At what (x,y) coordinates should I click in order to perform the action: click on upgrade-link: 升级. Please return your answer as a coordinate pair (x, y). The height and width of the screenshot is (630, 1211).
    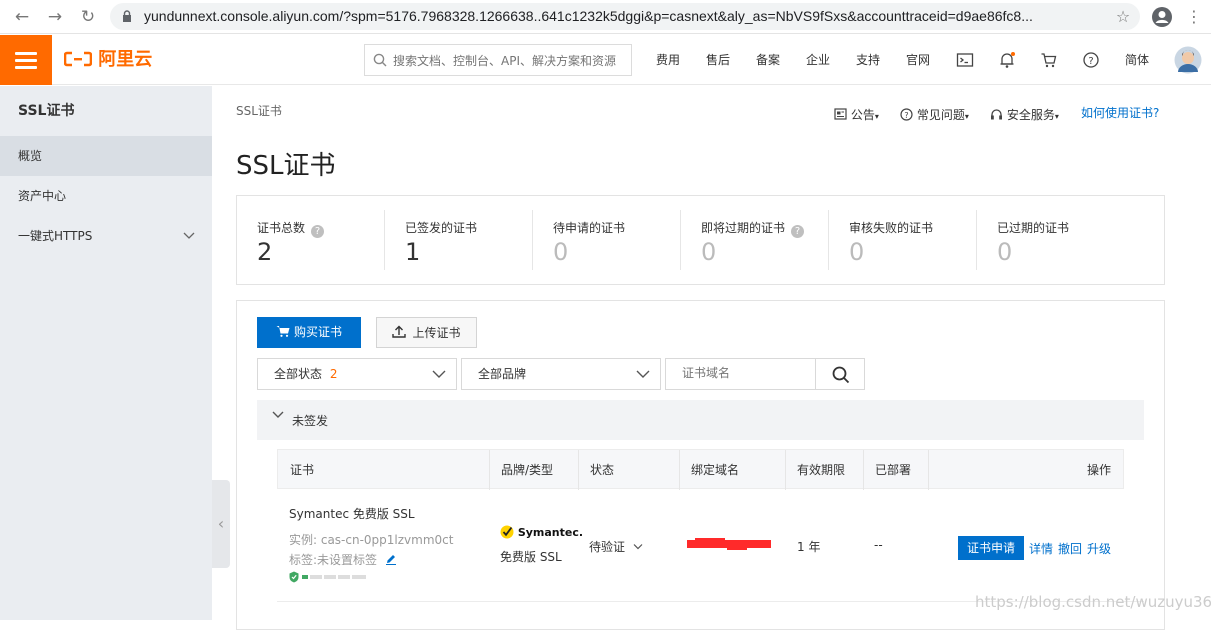
    Looking at the image, I should click on (1099, 548).